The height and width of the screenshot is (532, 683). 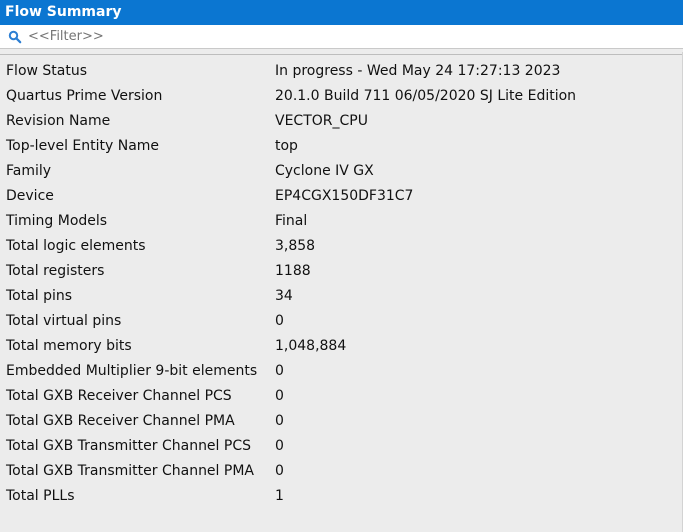 What do you see at coordinates (47, 71) in the screenshot?
I see `row-label: Flow Status` at bounding box center [47, 71].